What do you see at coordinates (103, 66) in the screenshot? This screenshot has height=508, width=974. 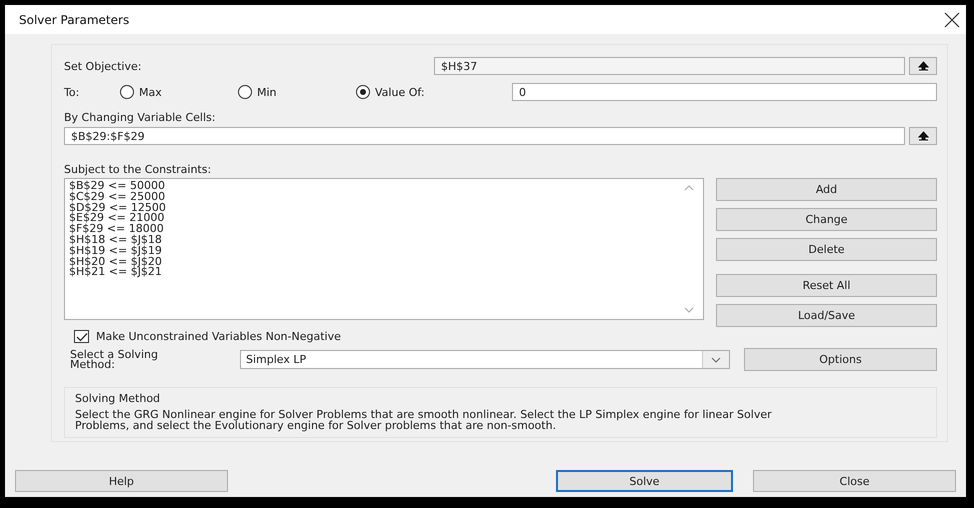 I see `field-label: Set Objective:` at bounding box center [103, 66].